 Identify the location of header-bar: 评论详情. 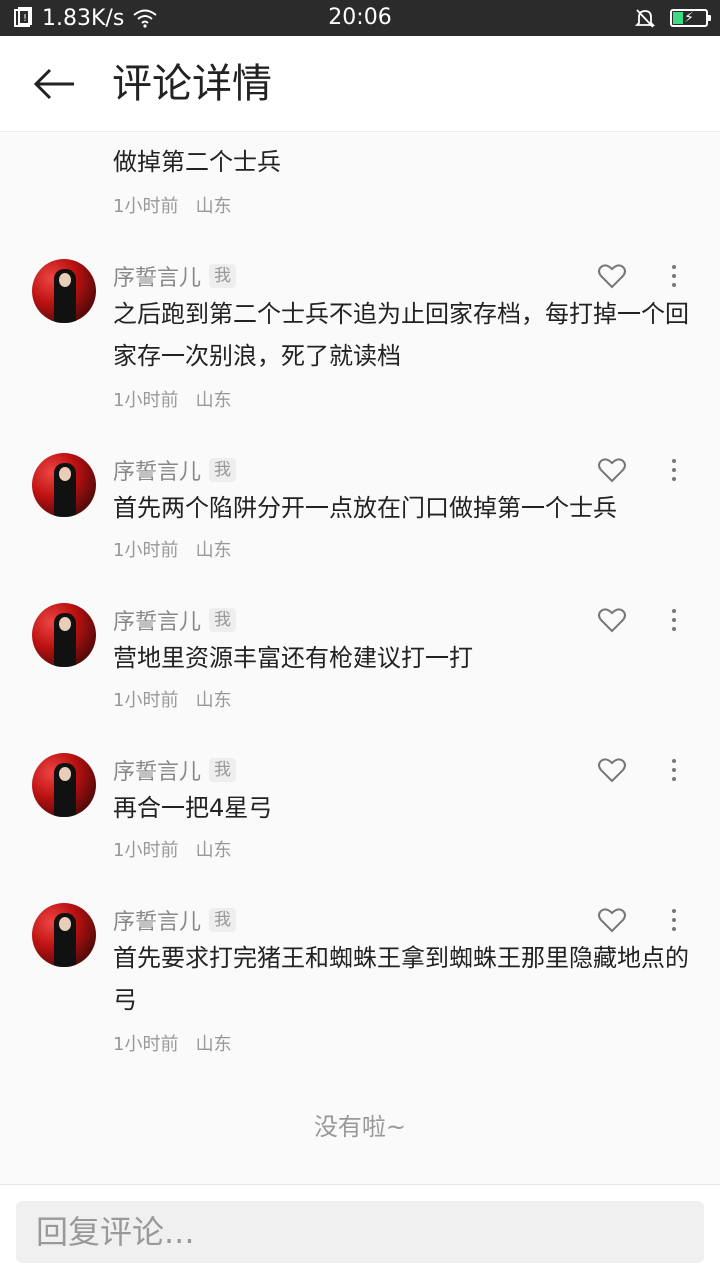
(360, 84).